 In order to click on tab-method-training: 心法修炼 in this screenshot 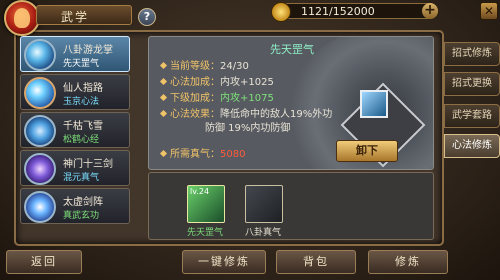, I will do `click(472, 146)`.